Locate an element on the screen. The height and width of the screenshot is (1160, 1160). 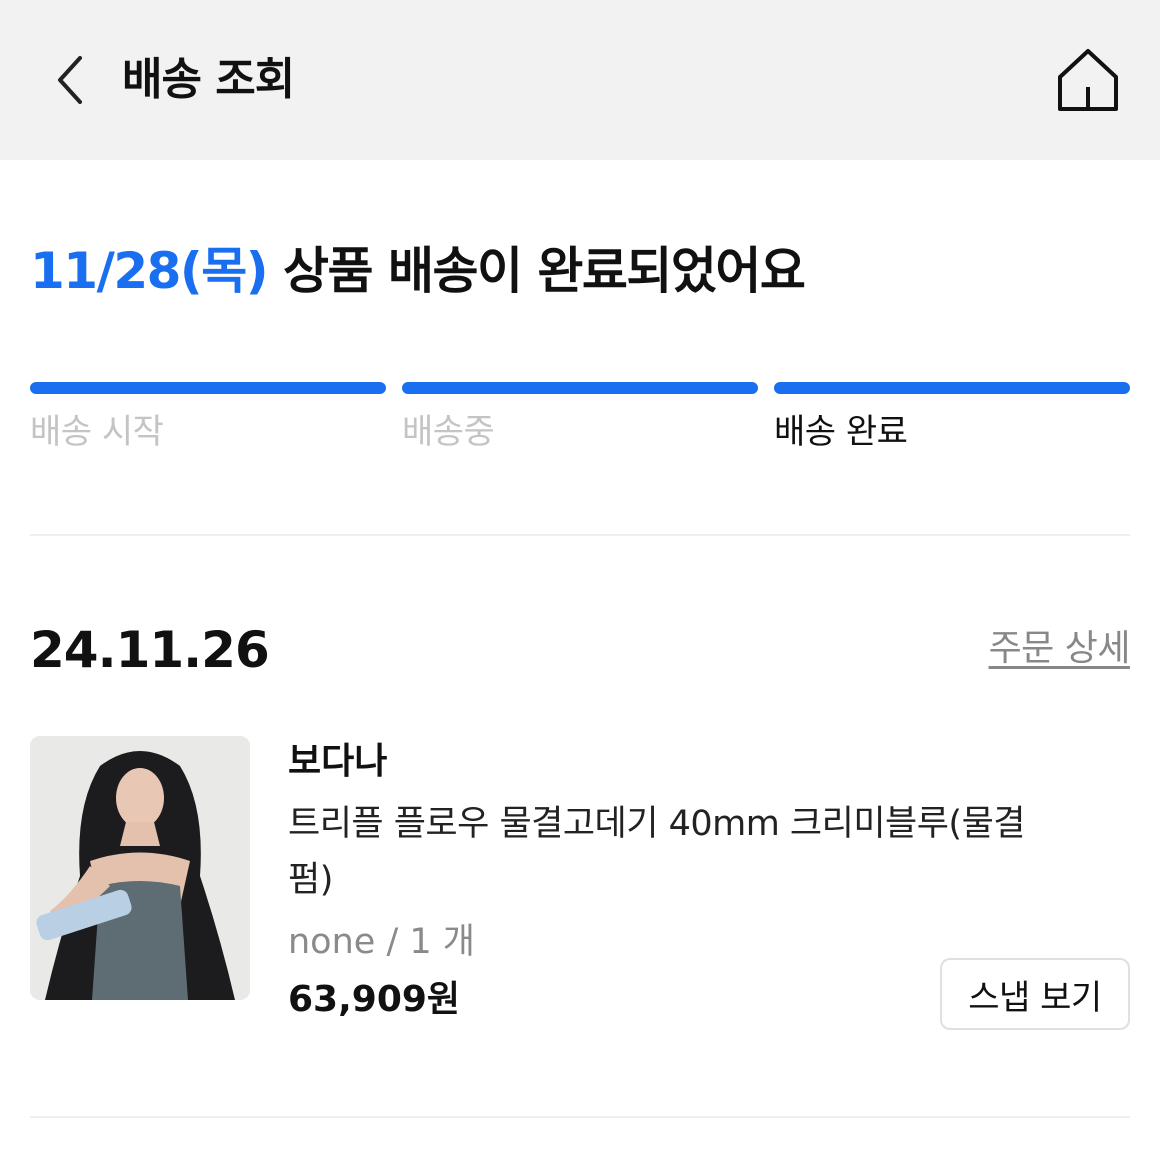
delivery-status-headline: 11/28(목) 상품 배송이 완료되었어요 is located at coordinates (418, 271).